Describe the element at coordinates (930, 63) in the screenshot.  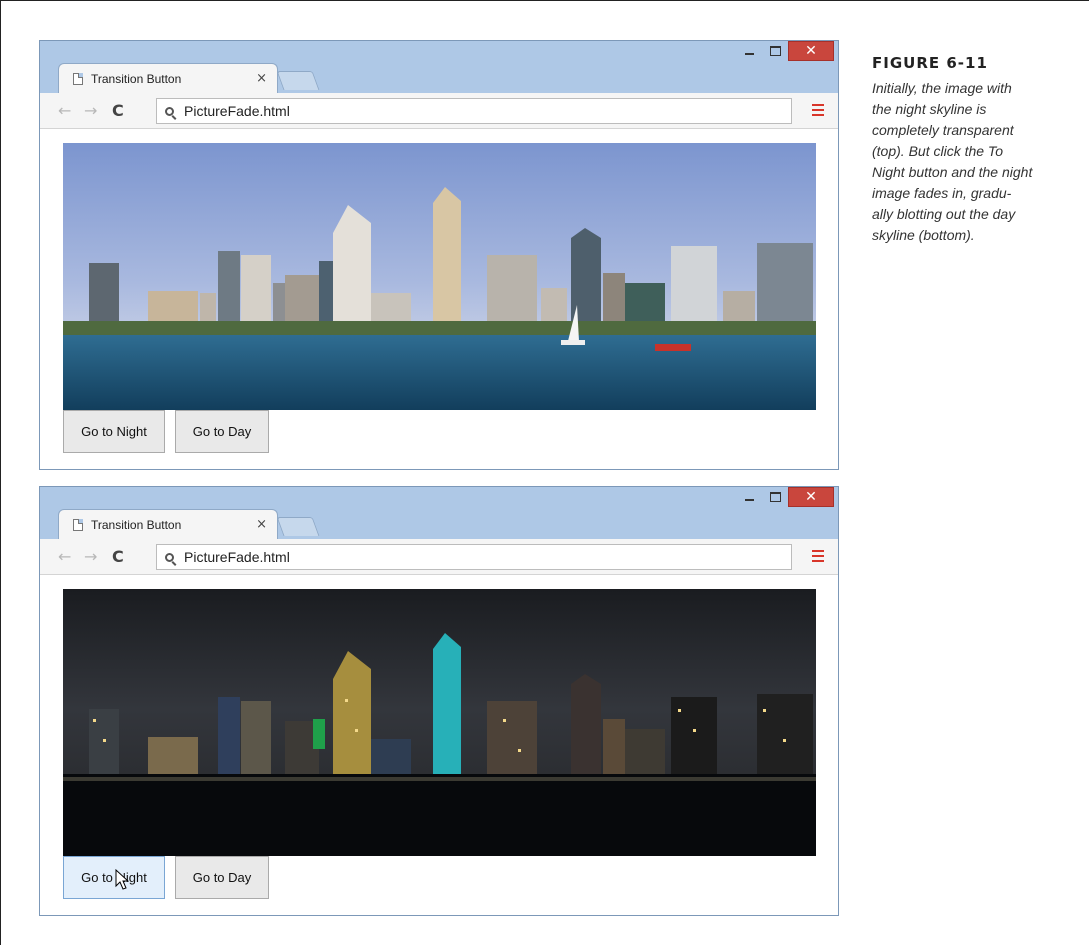
I see `figure-label: FIGURE 6-11` at that location.